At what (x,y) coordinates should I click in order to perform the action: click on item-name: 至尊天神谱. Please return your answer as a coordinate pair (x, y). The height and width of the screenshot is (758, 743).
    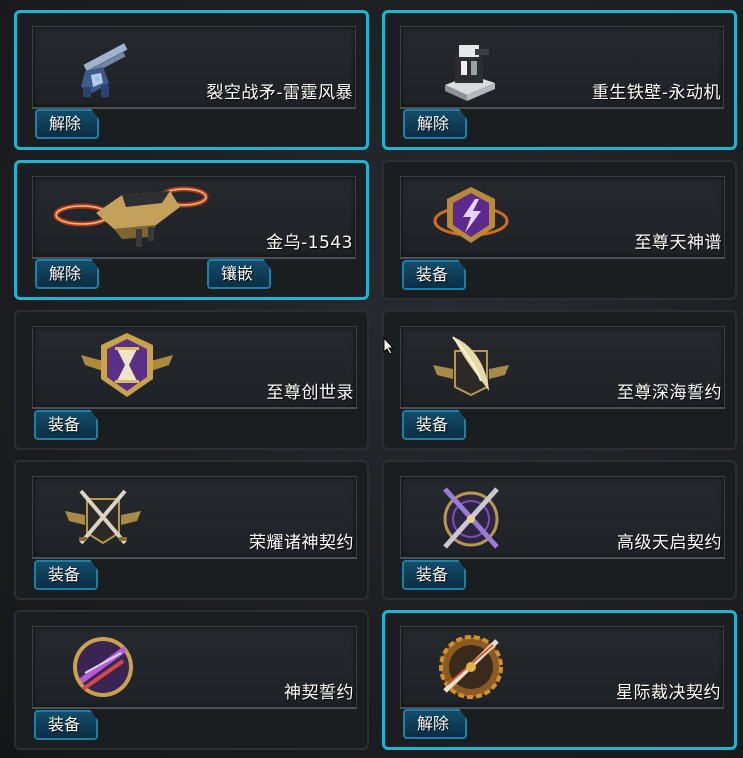
    Looking at the image, I should click on (678, 243).